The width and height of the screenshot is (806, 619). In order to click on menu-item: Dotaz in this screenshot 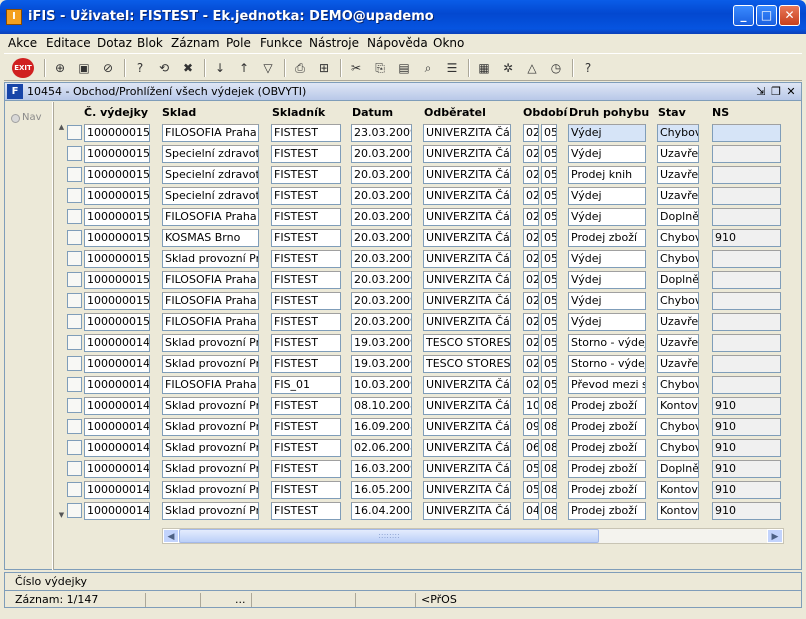, I will do `click(114, 43)`.